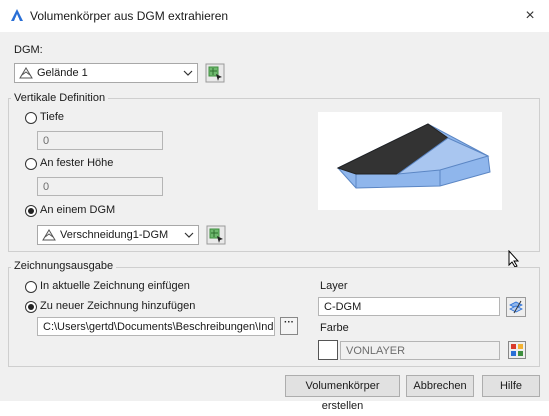 Image resolution: width=549 pixels, height=416 pixels. Describe the element at coordinates (420, 350) in the screenshot. I see `color-input: VONLAYER` at that location.